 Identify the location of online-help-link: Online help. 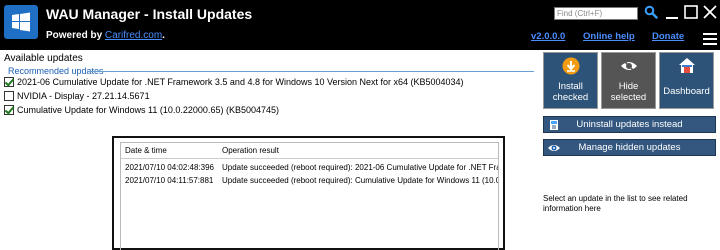
(609, 36).